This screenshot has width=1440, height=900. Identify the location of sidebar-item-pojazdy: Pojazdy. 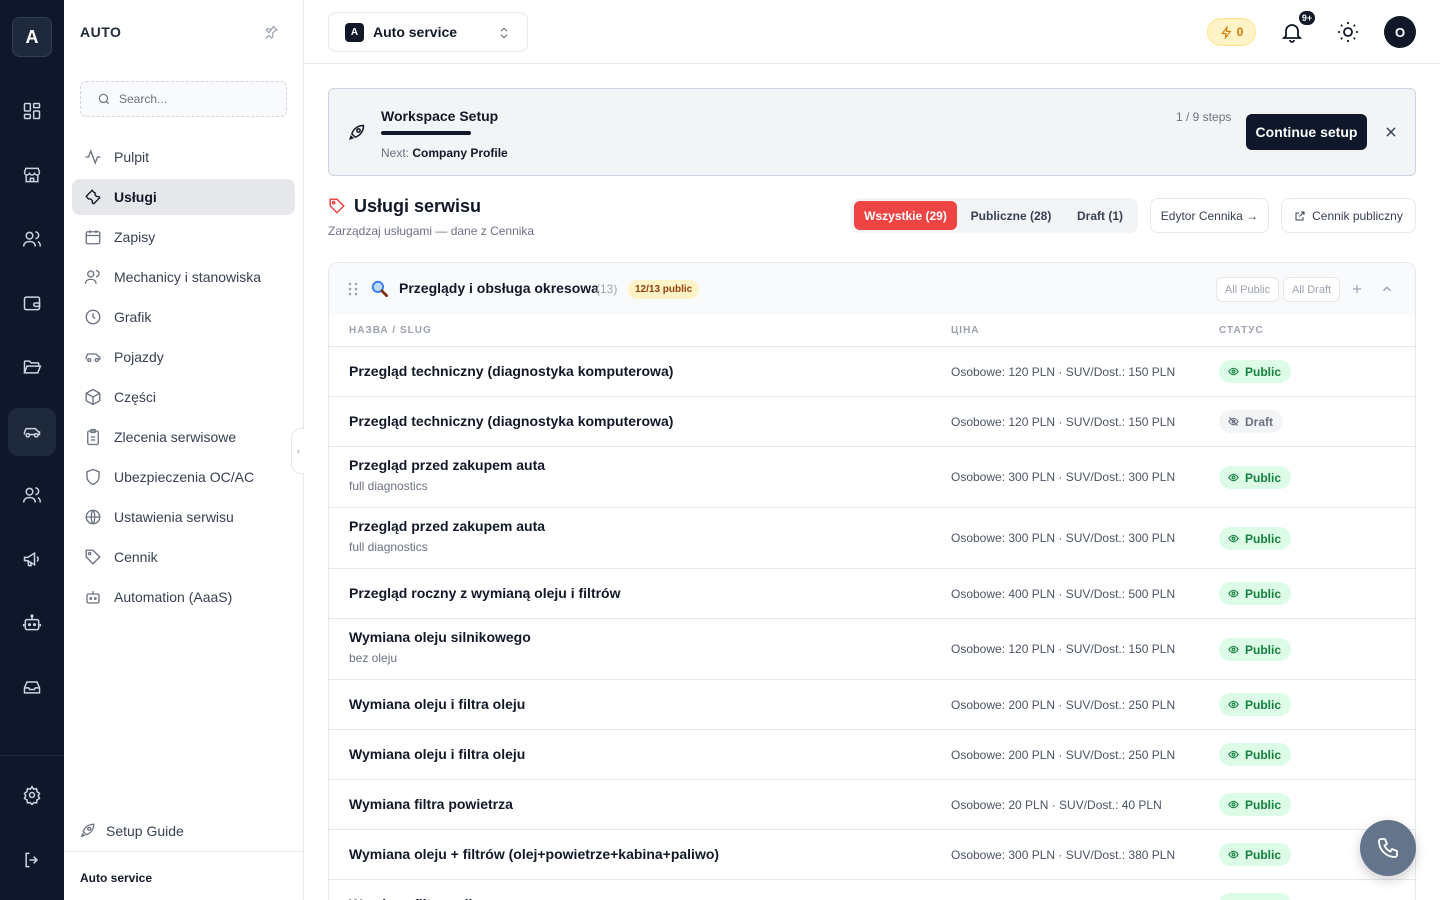
(183, 357).